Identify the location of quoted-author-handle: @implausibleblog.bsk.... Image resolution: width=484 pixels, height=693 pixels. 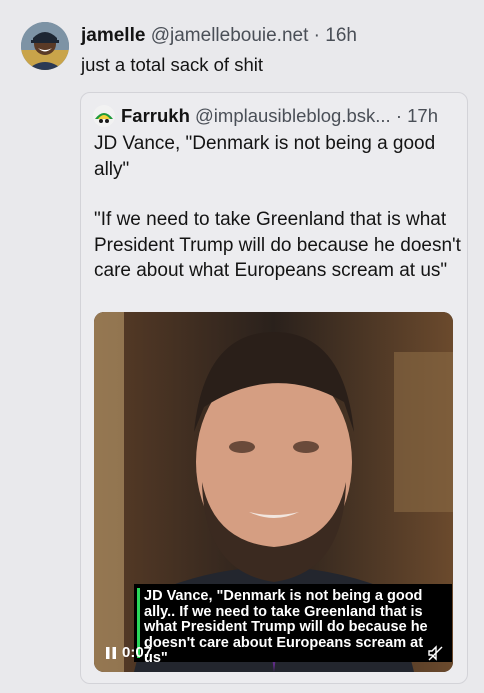
(293, 115).